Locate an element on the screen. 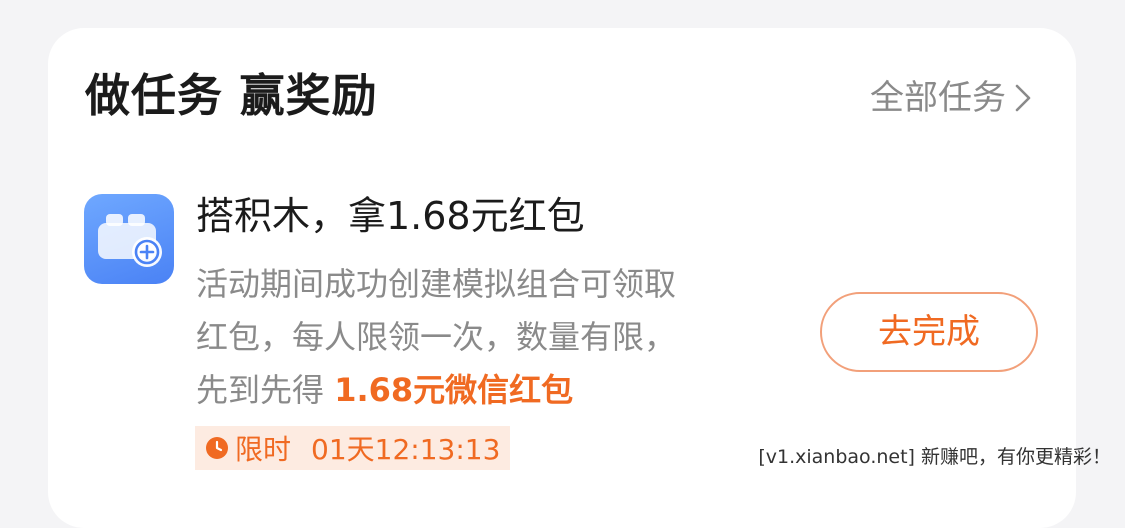 Image resolution: width=1125 pixels, height=528 pixels. building-block-add-icon is located at coordinates (129, 239).